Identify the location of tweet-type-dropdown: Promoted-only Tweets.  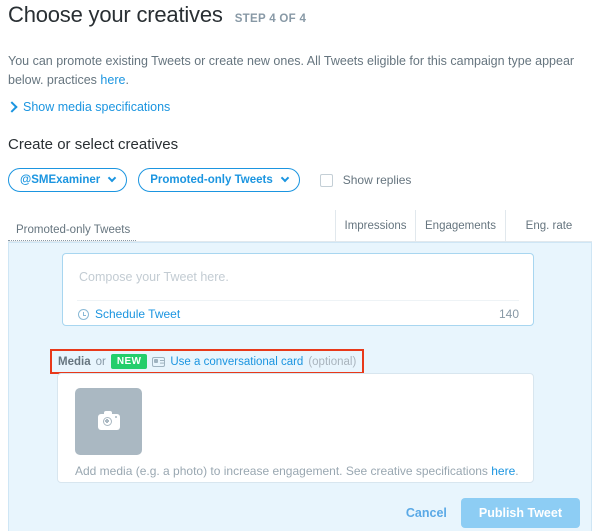
(219, 180).